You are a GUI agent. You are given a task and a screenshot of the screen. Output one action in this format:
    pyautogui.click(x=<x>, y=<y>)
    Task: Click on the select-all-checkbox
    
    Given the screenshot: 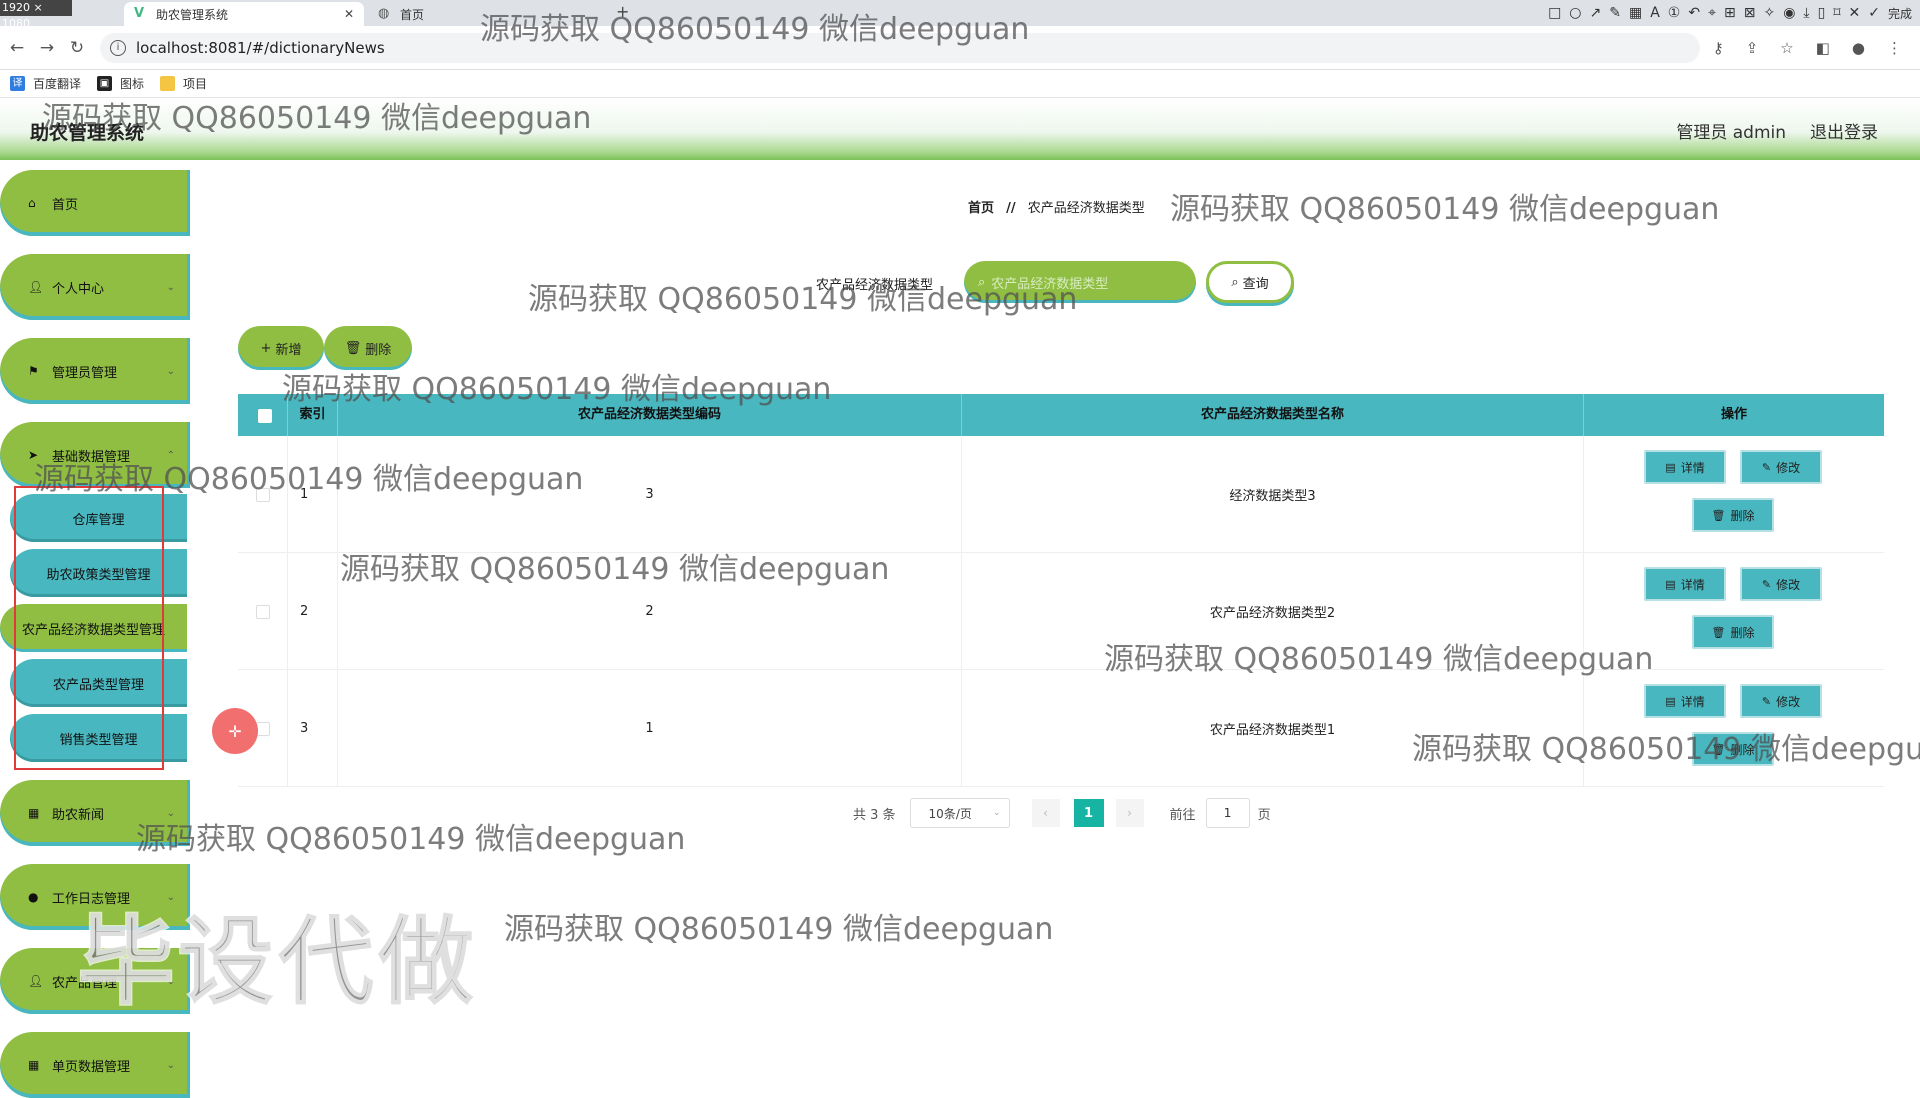 What is the action you would take?
    pyautogui.click(x=265, y=416)
    